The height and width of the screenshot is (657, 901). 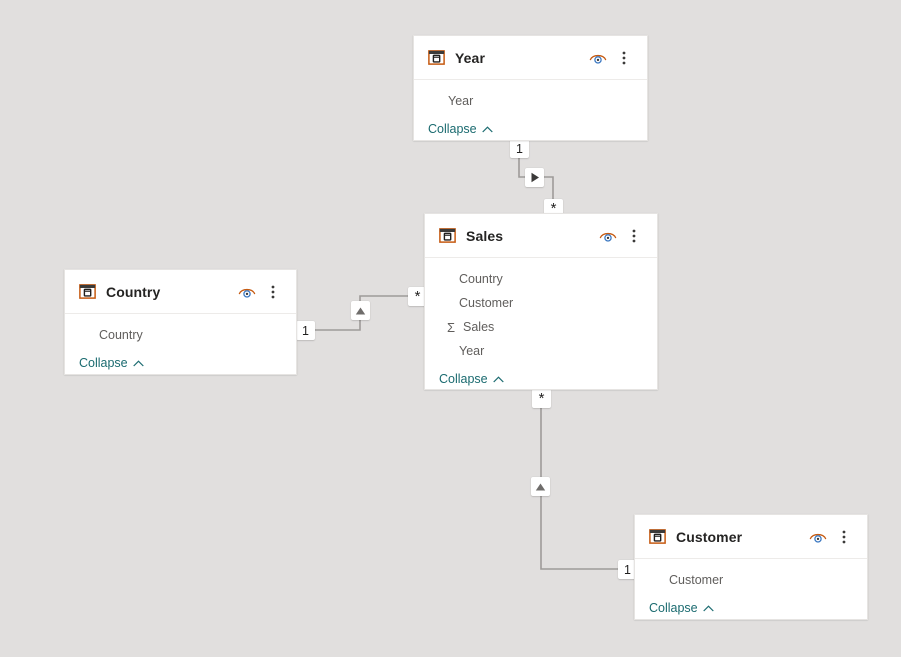 I want to click on cardinality-badge-one-country-sales: 1, so click(x=305, y=330).